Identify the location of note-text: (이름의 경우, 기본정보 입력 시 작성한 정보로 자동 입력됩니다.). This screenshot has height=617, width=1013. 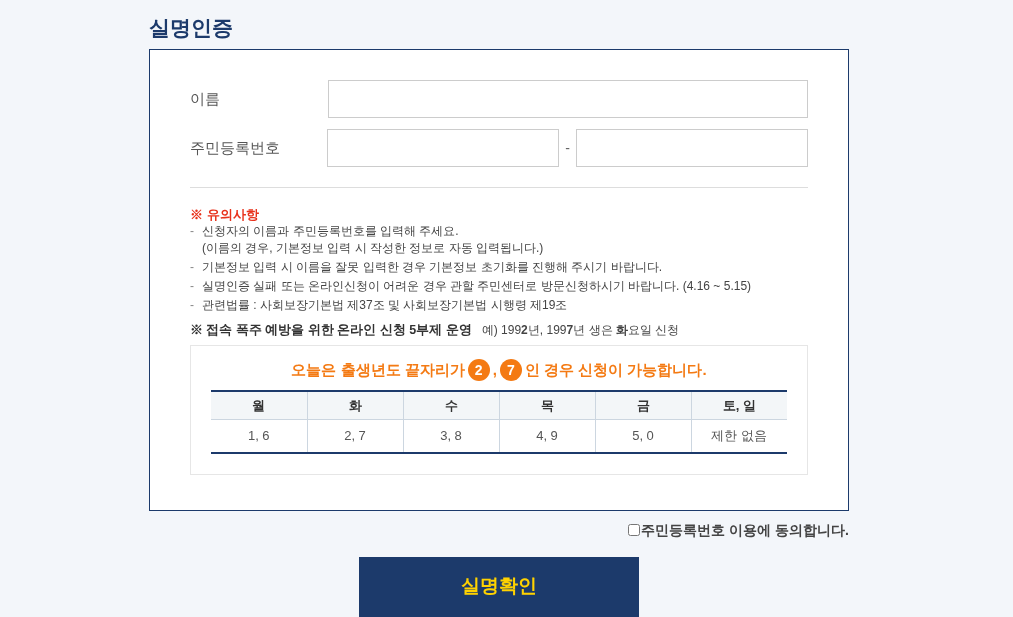
(373, 248).